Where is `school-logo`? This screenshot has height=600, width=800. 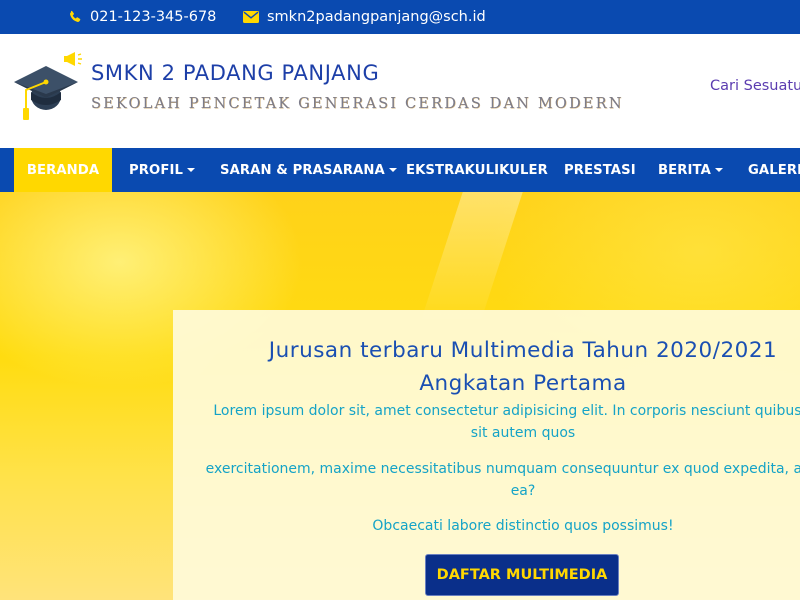 school-logo is located at coordinates (48, 84).